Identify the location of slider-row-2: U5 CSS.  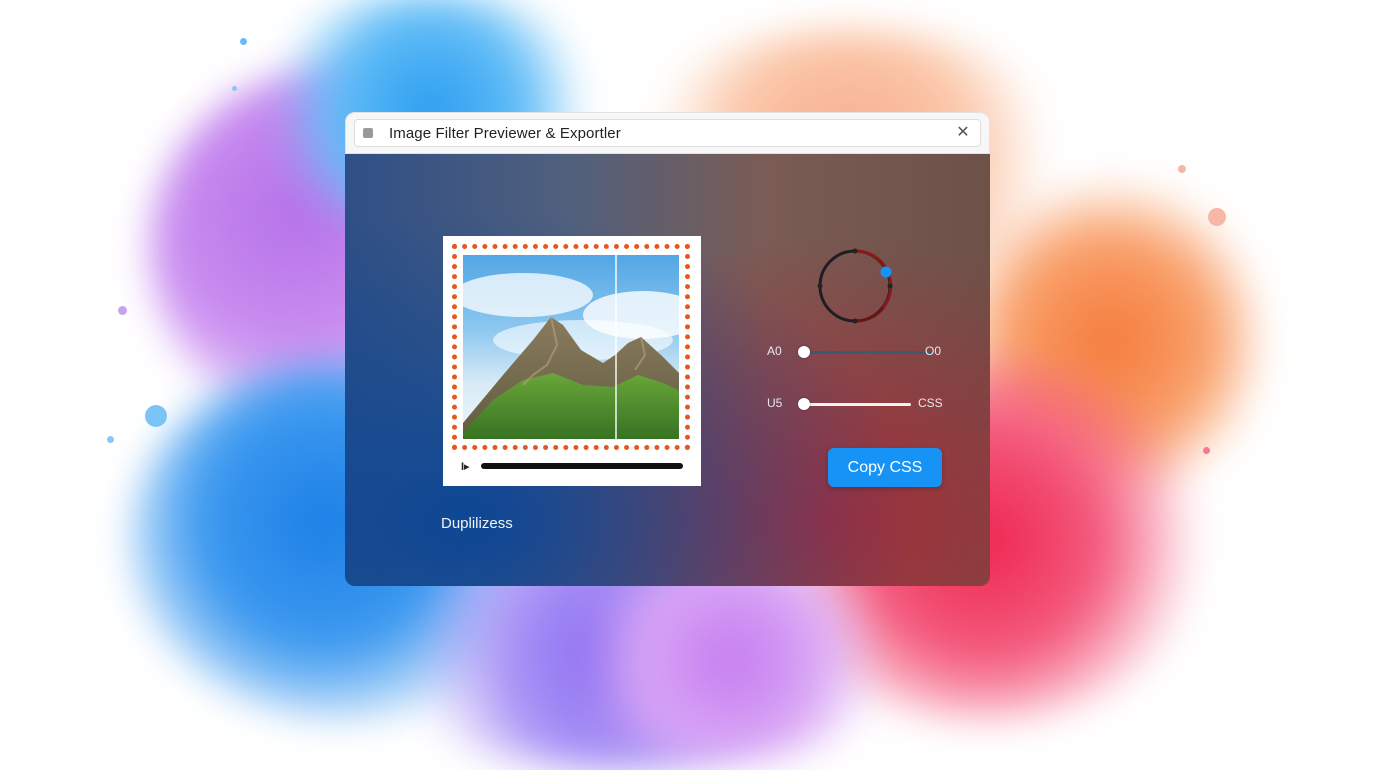
(855, 404).